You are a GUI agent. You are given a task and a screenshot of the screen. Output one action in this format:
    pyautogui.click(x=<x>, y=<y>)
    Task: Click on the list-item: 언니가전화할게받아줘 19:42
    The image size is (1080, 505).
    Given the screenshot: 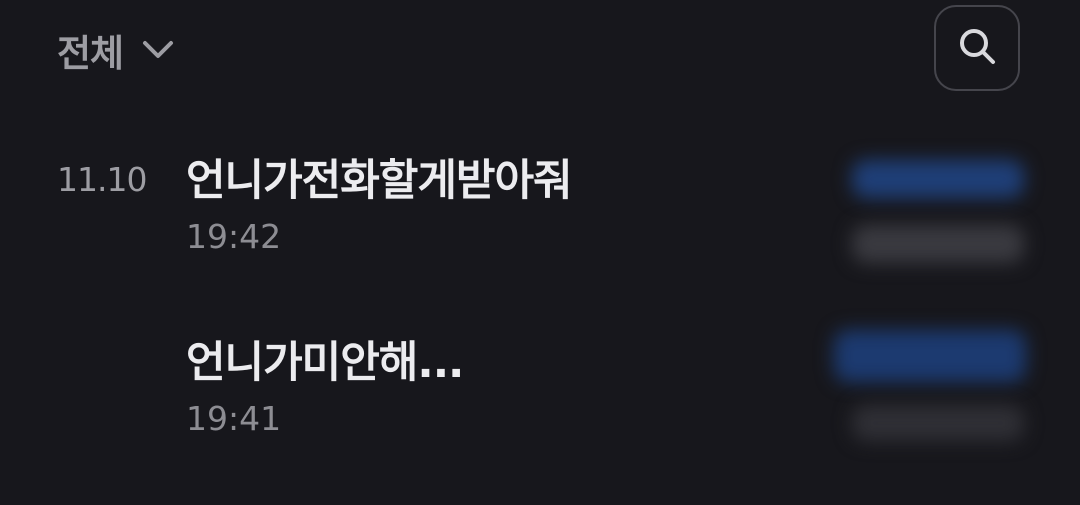 What is the action you would take?
    pyautogui.click(x=506, y=206)
    